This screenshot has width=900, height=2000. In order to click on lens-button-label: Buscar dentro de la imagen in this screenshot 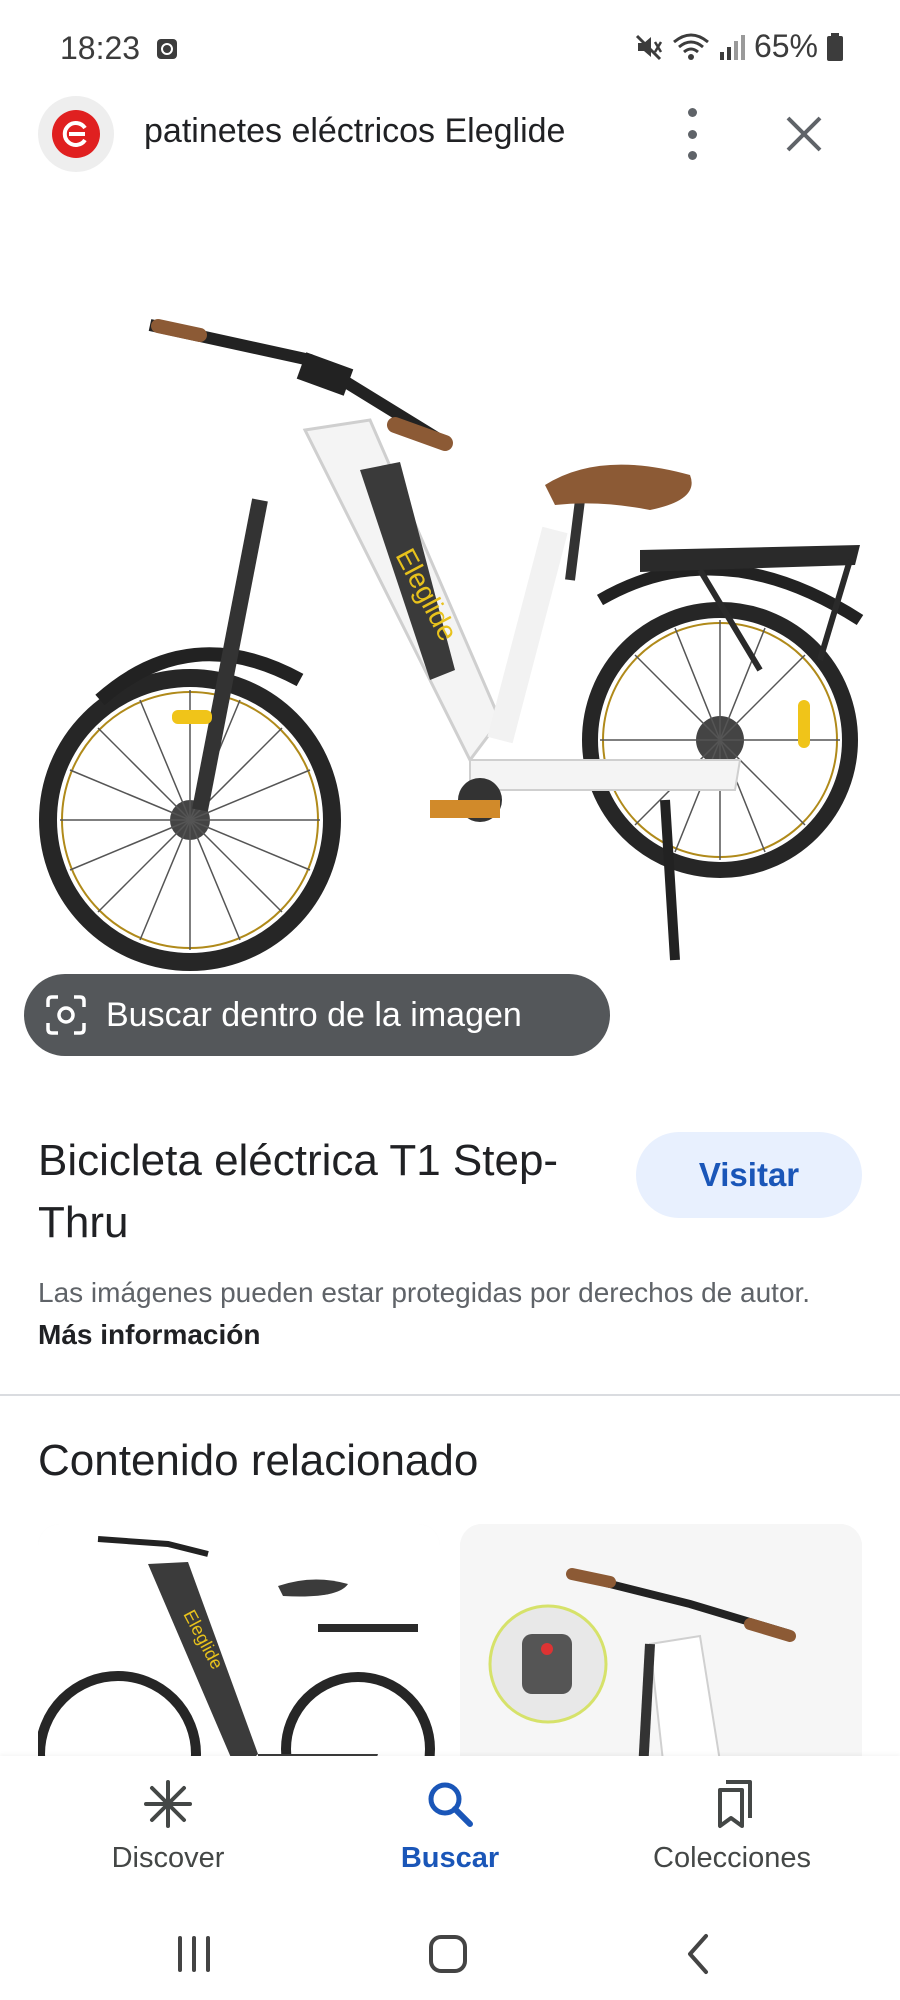, I will do `click(314, 1014)`.